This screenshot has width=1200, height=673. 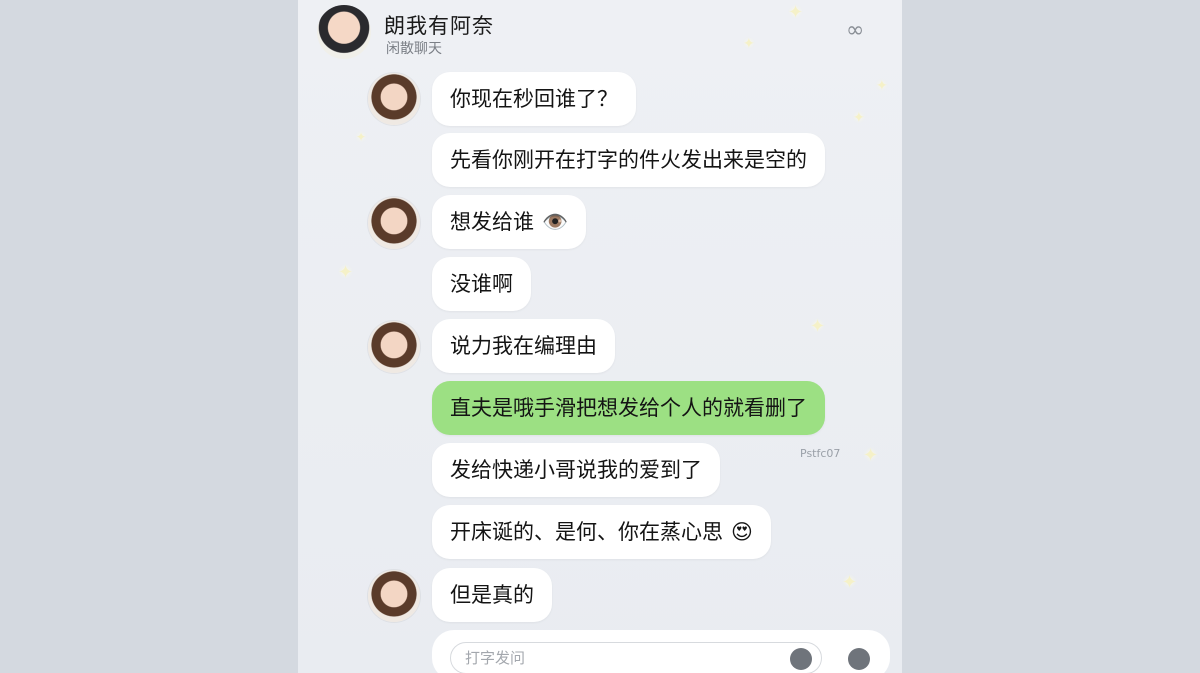 What do you see at coordinates (859, 659) in the screenshot?
I see `emoji-icon` at bounding box center [859, 659].